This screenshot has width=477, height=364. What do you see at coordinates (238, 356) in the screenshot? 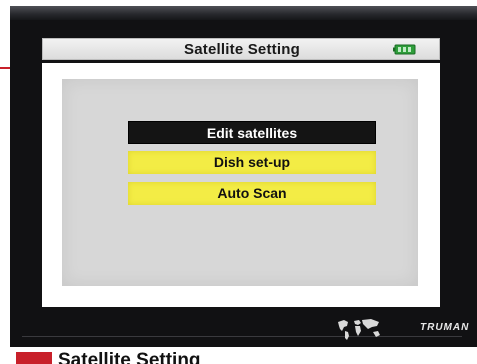
I see `caption-bar: Satellite Setting` at bounding box center [238, 356].